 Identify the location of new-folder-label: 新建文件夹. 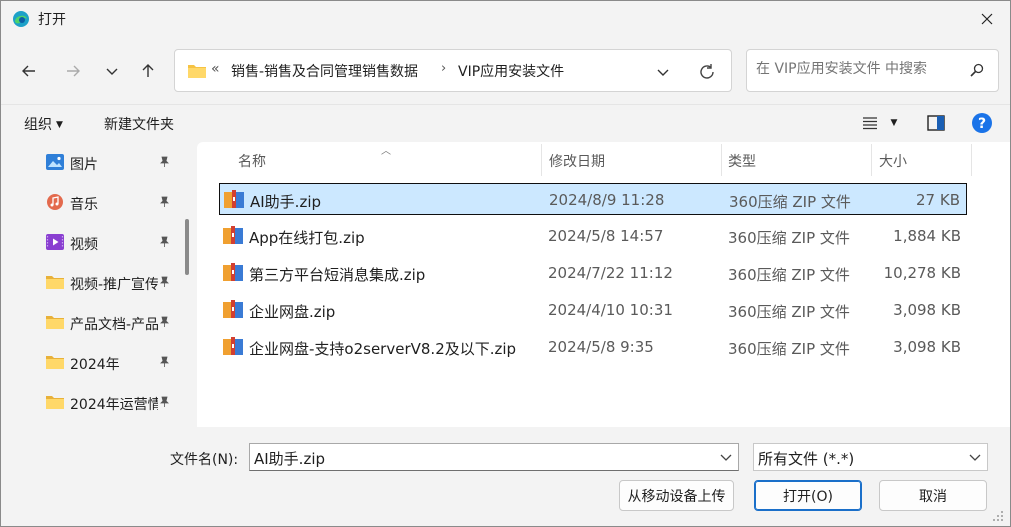
(139, 125).